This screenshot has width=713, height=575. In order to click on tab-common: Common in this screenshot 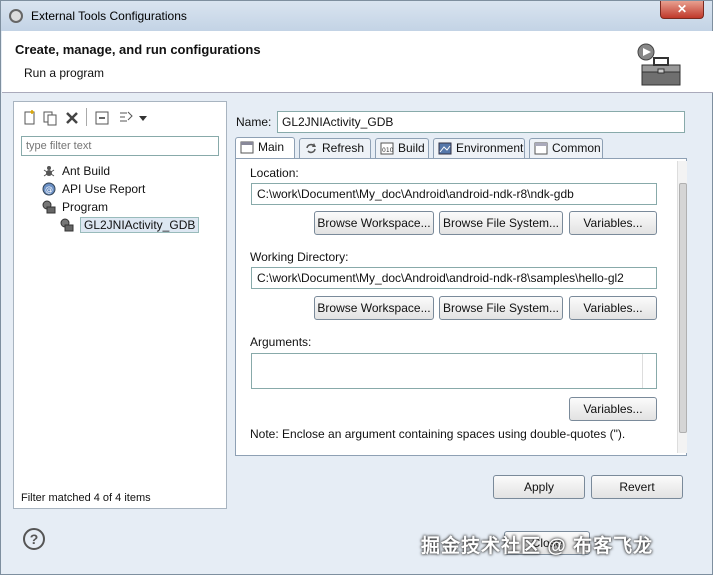, I will do `click(566, 148)`.